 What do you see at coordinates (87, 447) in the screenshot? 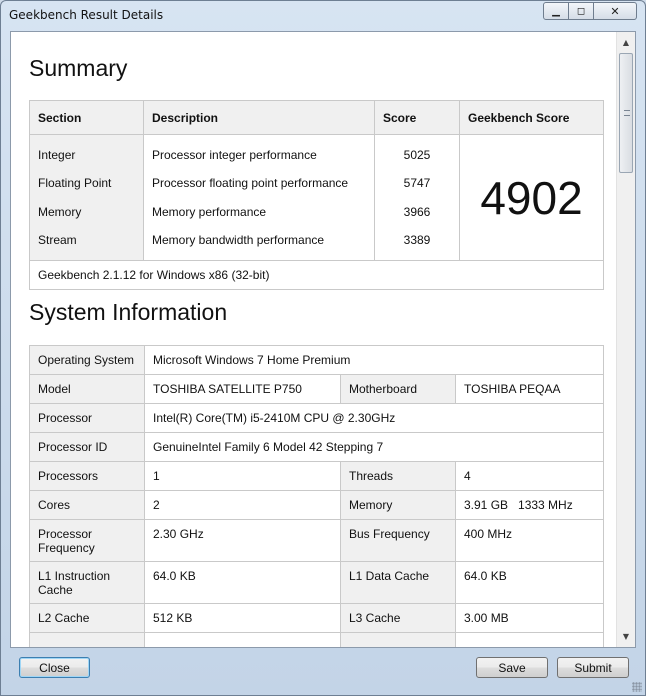
I see `processor-id-label: Processor ID` at bounding box center [87, 447].